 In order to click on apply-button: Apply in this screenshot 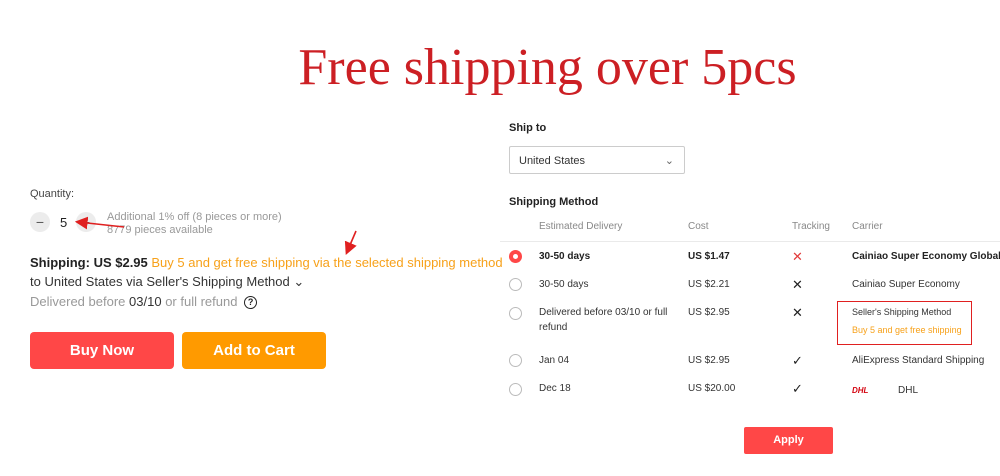, I will do `click(788, 440)`.